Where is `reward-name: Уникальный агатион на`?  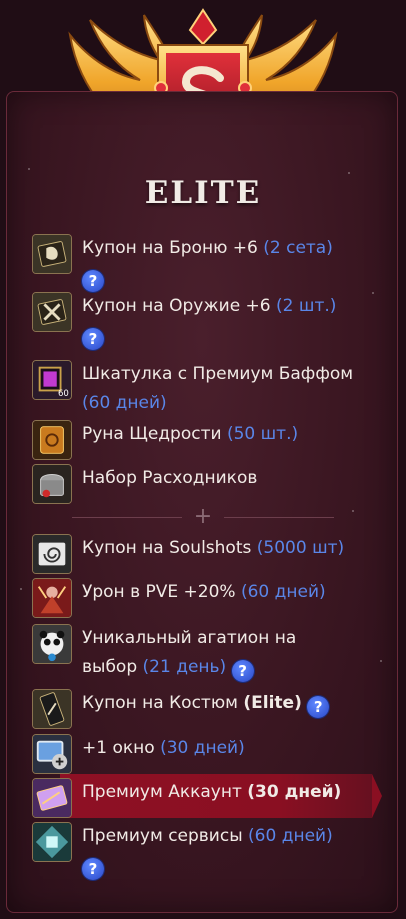
reward-name: Уникальный агатион на is located at coordinates (189, 638).